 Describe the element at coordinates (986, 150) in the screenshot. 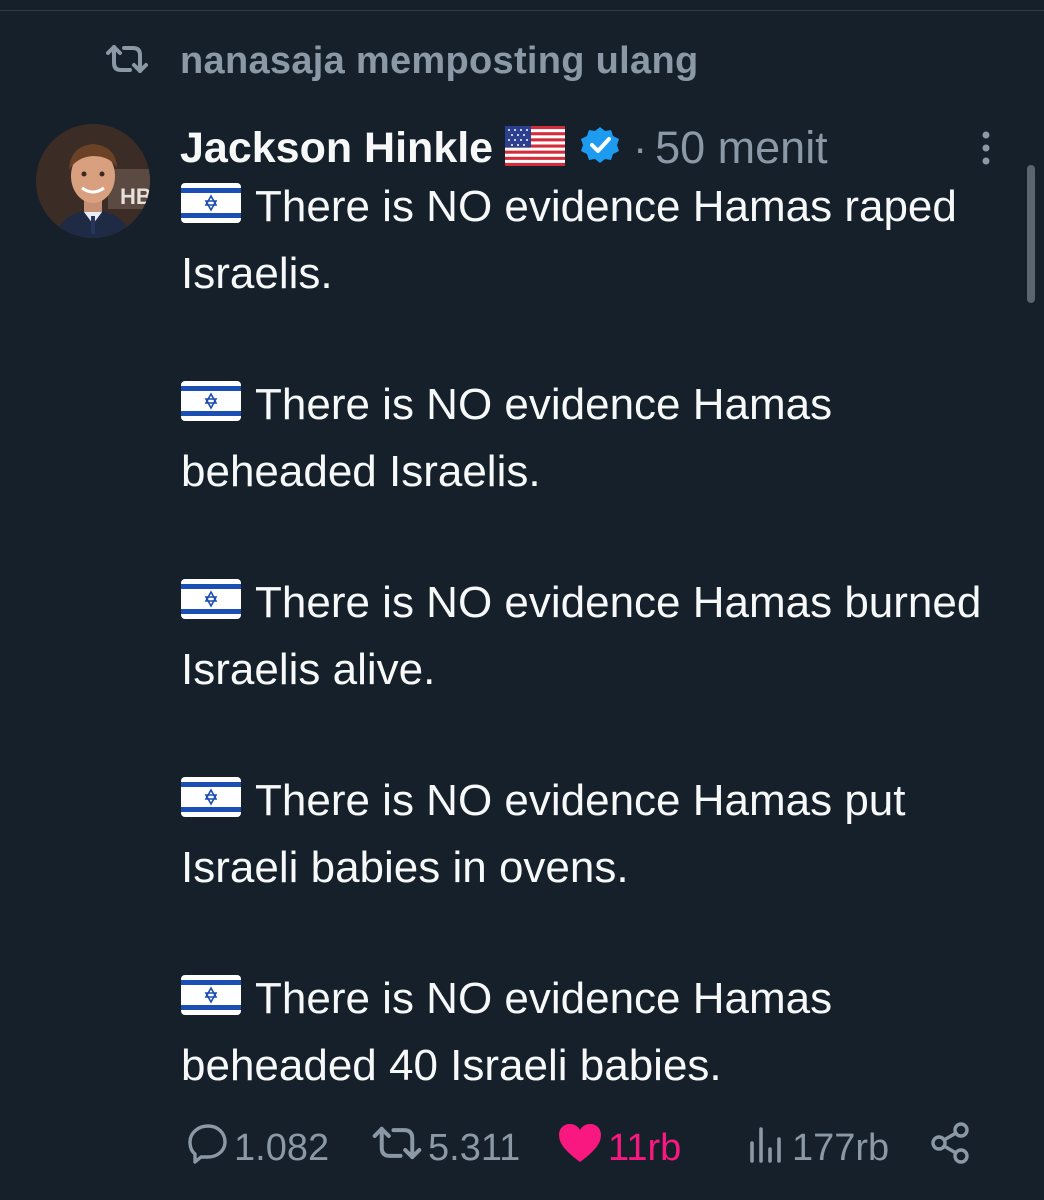

I see `more-options-icon` at that location.